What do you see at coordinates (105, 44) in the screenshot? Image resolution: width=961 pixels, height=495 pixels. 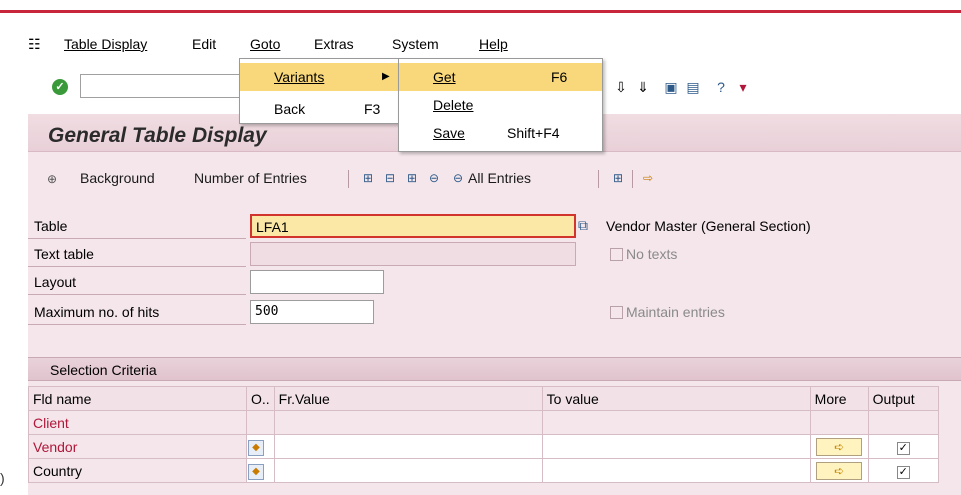 I see `menu-table-display: Table Display` at bounding box center [105, 44].